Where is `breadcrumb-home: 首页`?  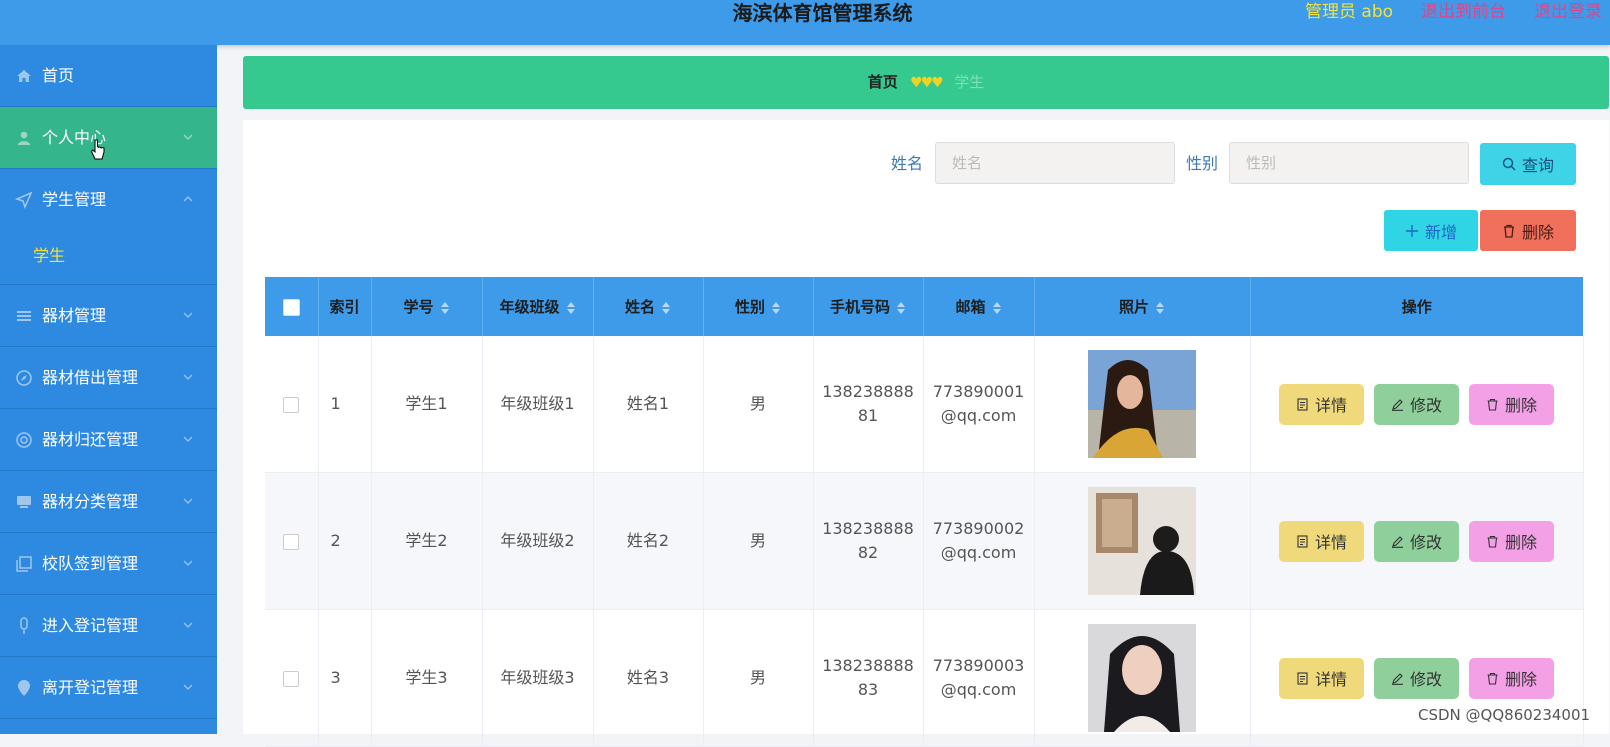 breadcrumb-home: 首页 is located at coordinates (883, 82).